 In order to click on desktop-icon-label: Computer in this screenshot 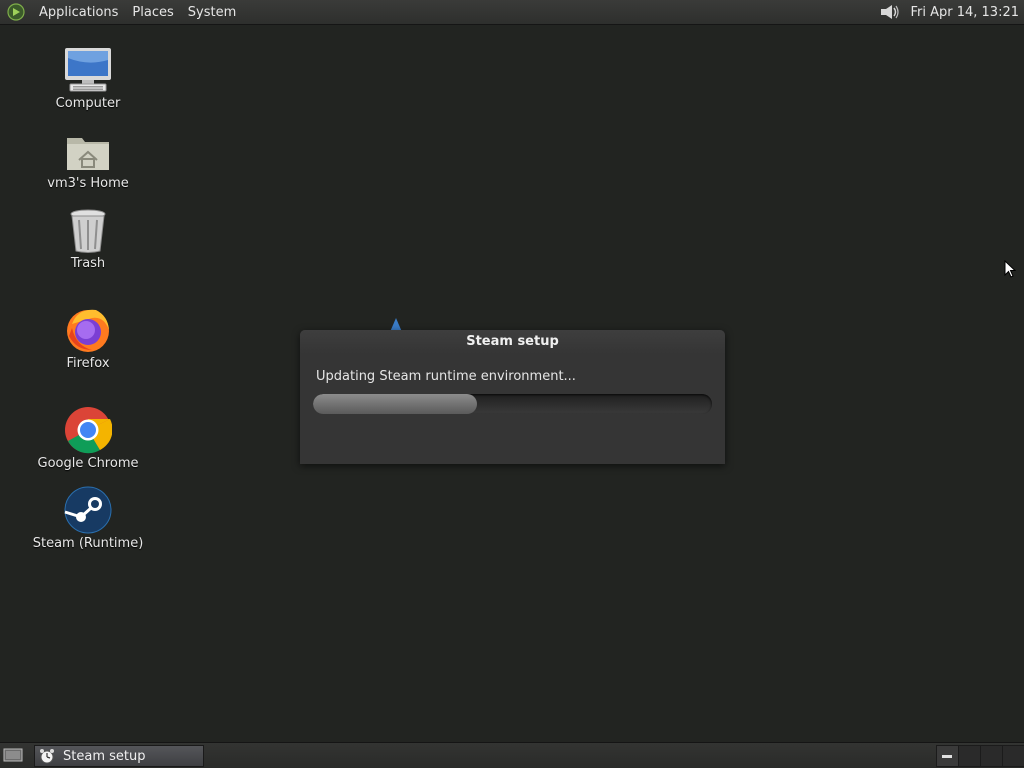, I will do `click(88, 103)`.